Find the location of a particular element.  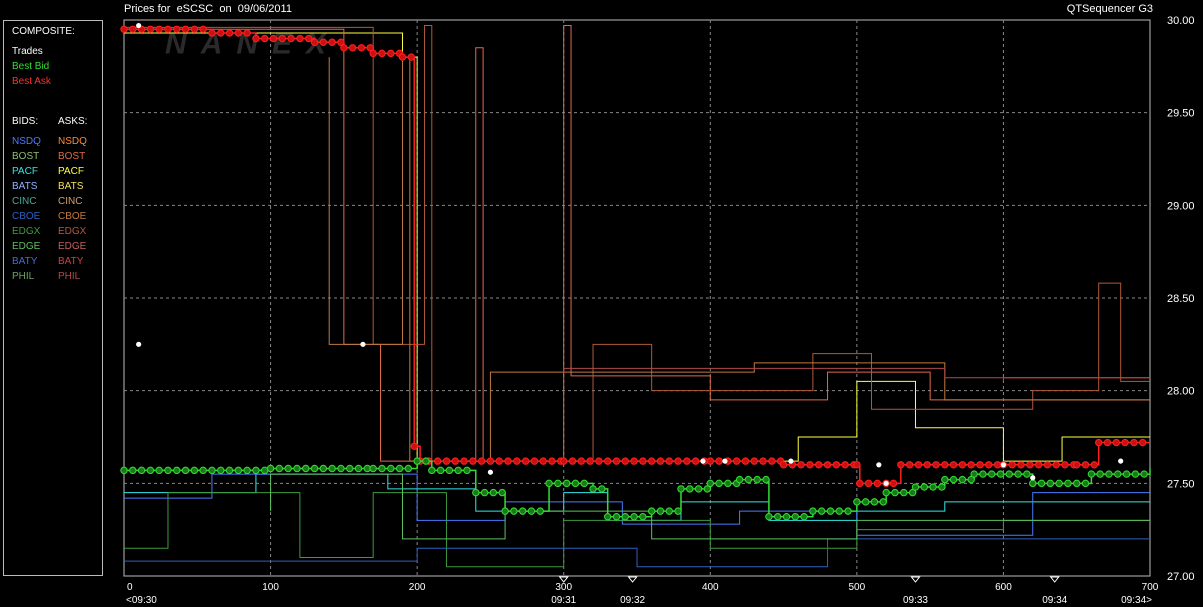

y-tick-label: 28.00 is located at coordinates (1181, 392).